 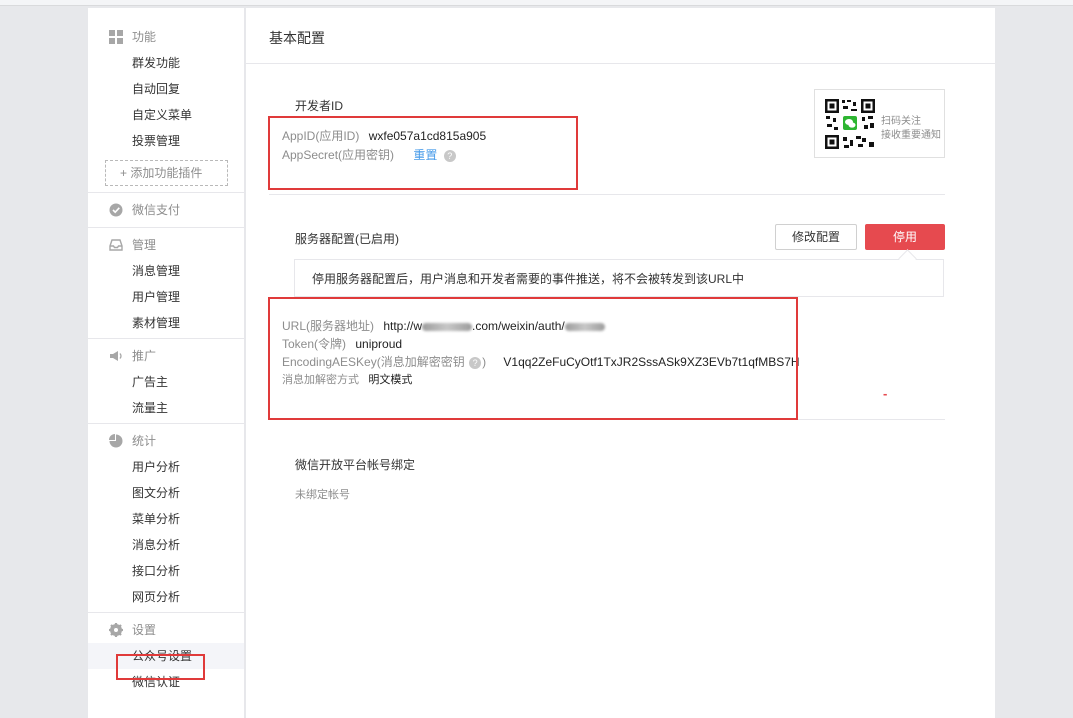 What do you see at coordinates (321, 136) in the screenshot?
I see `appid-label: AppID(应用ID)` at bounding box center [321, 136].